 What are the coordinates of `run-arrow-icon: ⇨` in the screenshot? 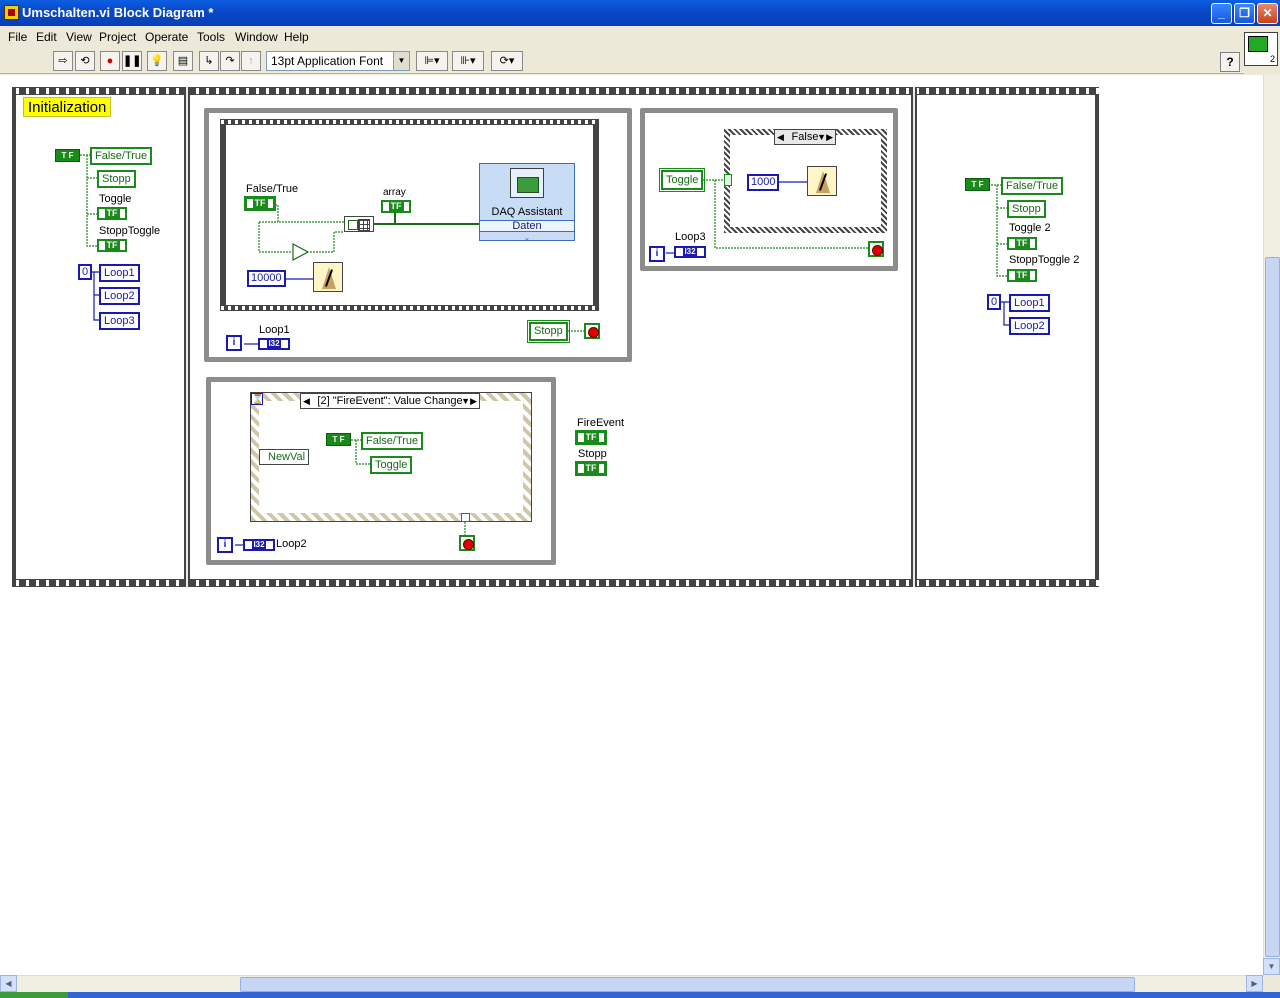 It's located at (63, 61).